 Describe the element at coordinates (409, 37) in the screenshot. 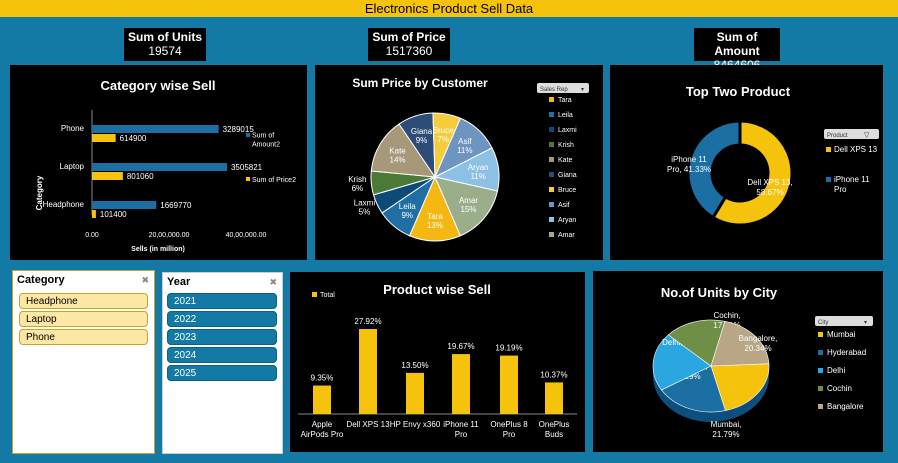

I see `kpi-label: Sum of Price` at that location.